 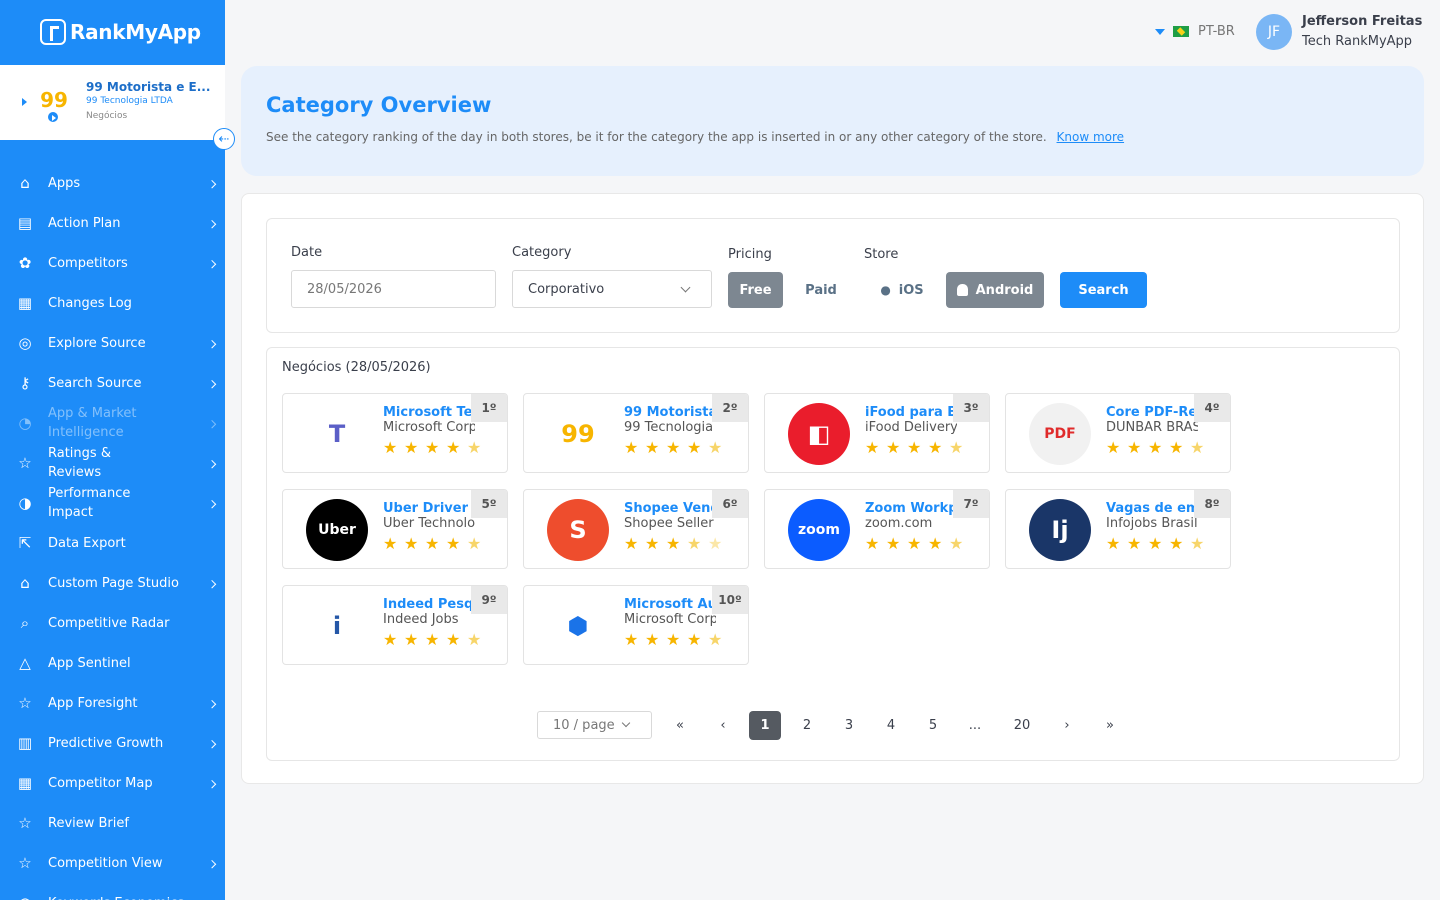 I want to click on sidebar-item-apps: ⌂ Apps, so click(x=112, y=183).